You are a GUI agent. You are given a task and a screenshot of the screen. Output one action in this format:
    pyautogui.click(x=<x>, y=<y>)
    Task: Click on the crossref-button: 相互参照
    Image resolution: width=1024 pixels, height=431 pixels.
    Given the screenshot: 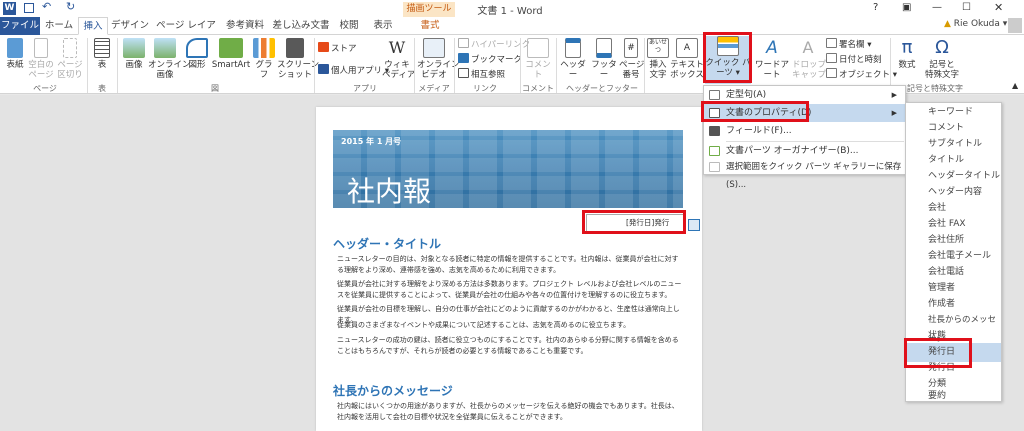 What is the action you would take?
    pyautogui.click(x=481, y=74)
    